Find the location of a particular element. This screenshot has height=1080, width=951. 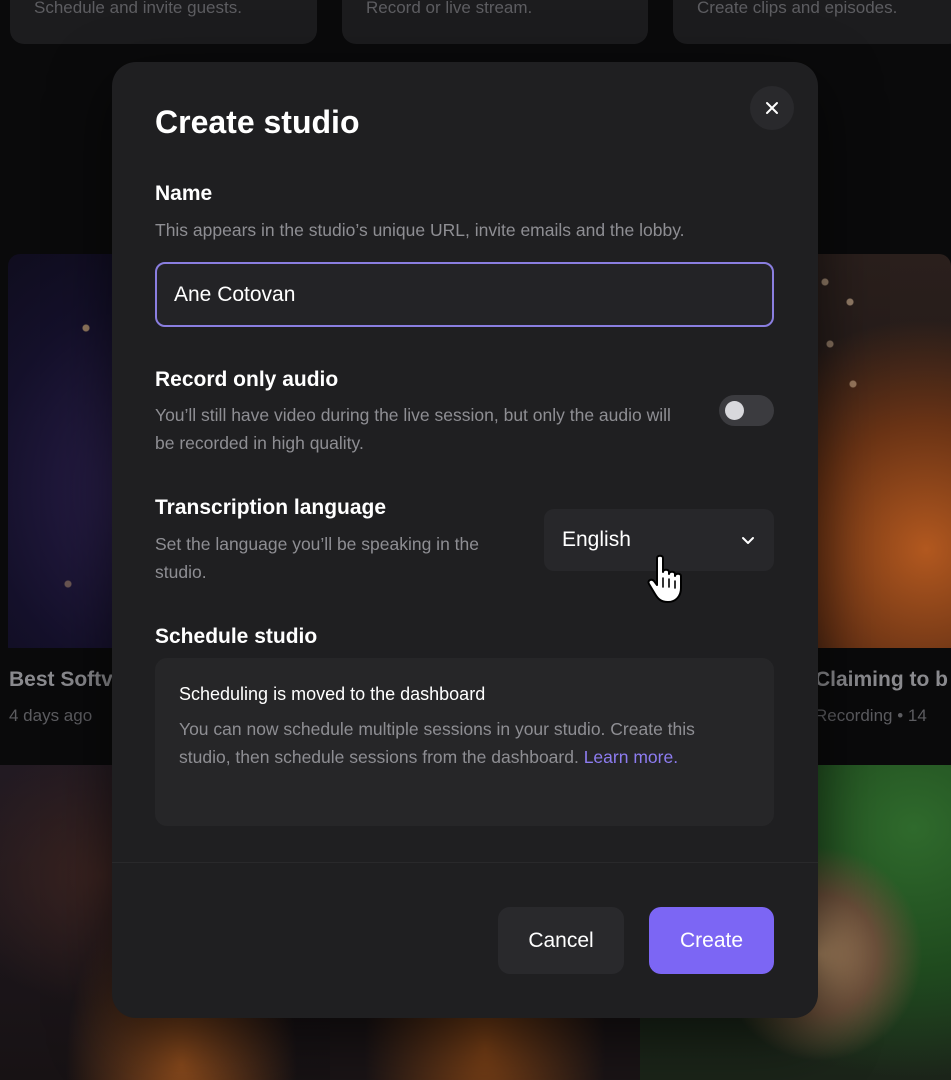

schedule-studio-label: Schedule studio is located at coordinates (236, 636).